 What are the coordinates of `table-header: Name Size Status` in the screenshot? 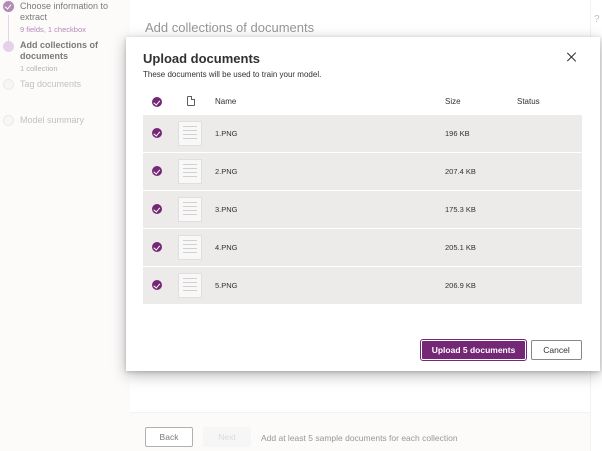 It's located at (362, 103).